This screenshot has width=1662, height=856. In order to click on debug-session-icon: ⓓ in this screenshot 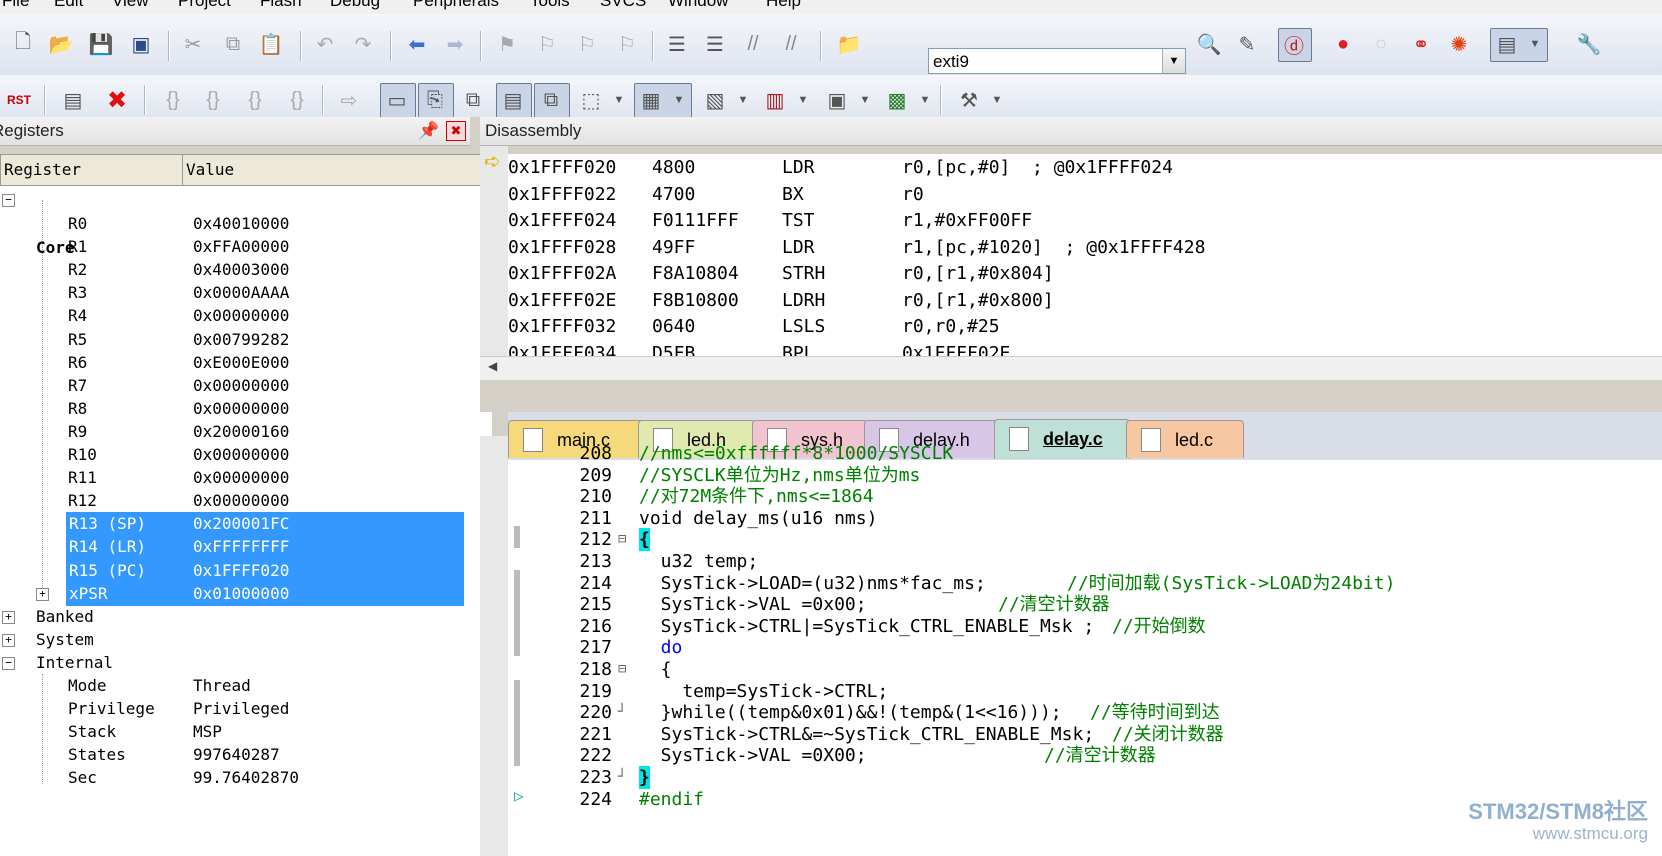, I will do `click(1294, 44)`.